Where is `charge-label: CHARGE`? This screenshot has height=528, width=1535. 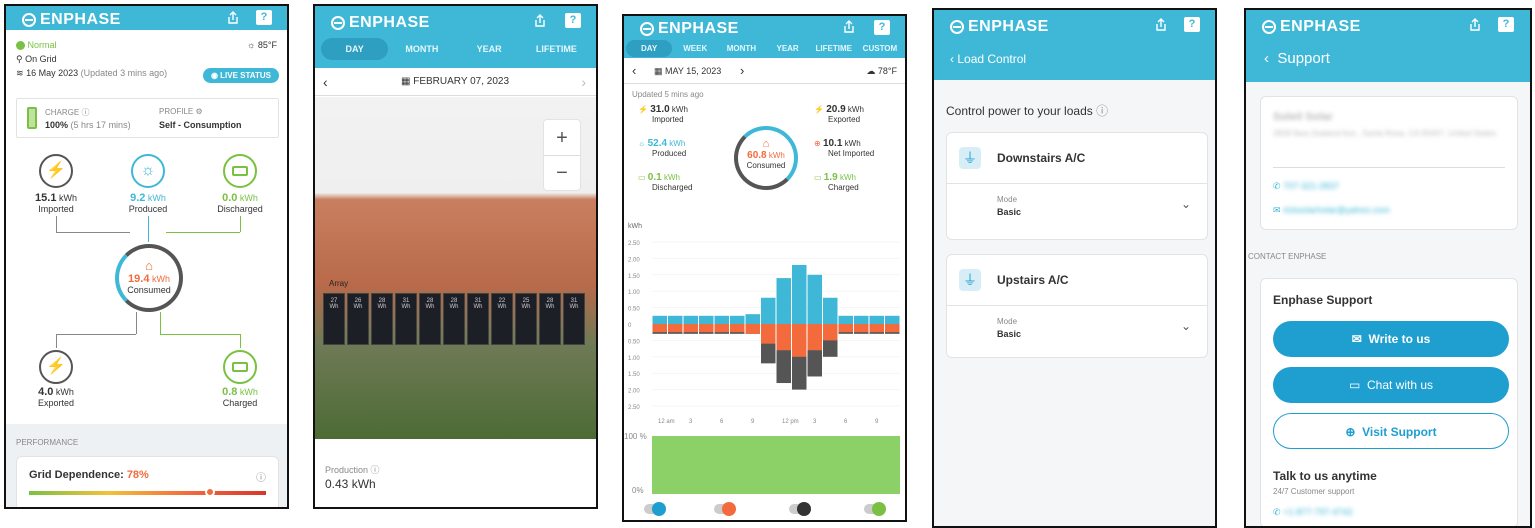
charge-label: CHARGE is located at coordinates (62, 112).